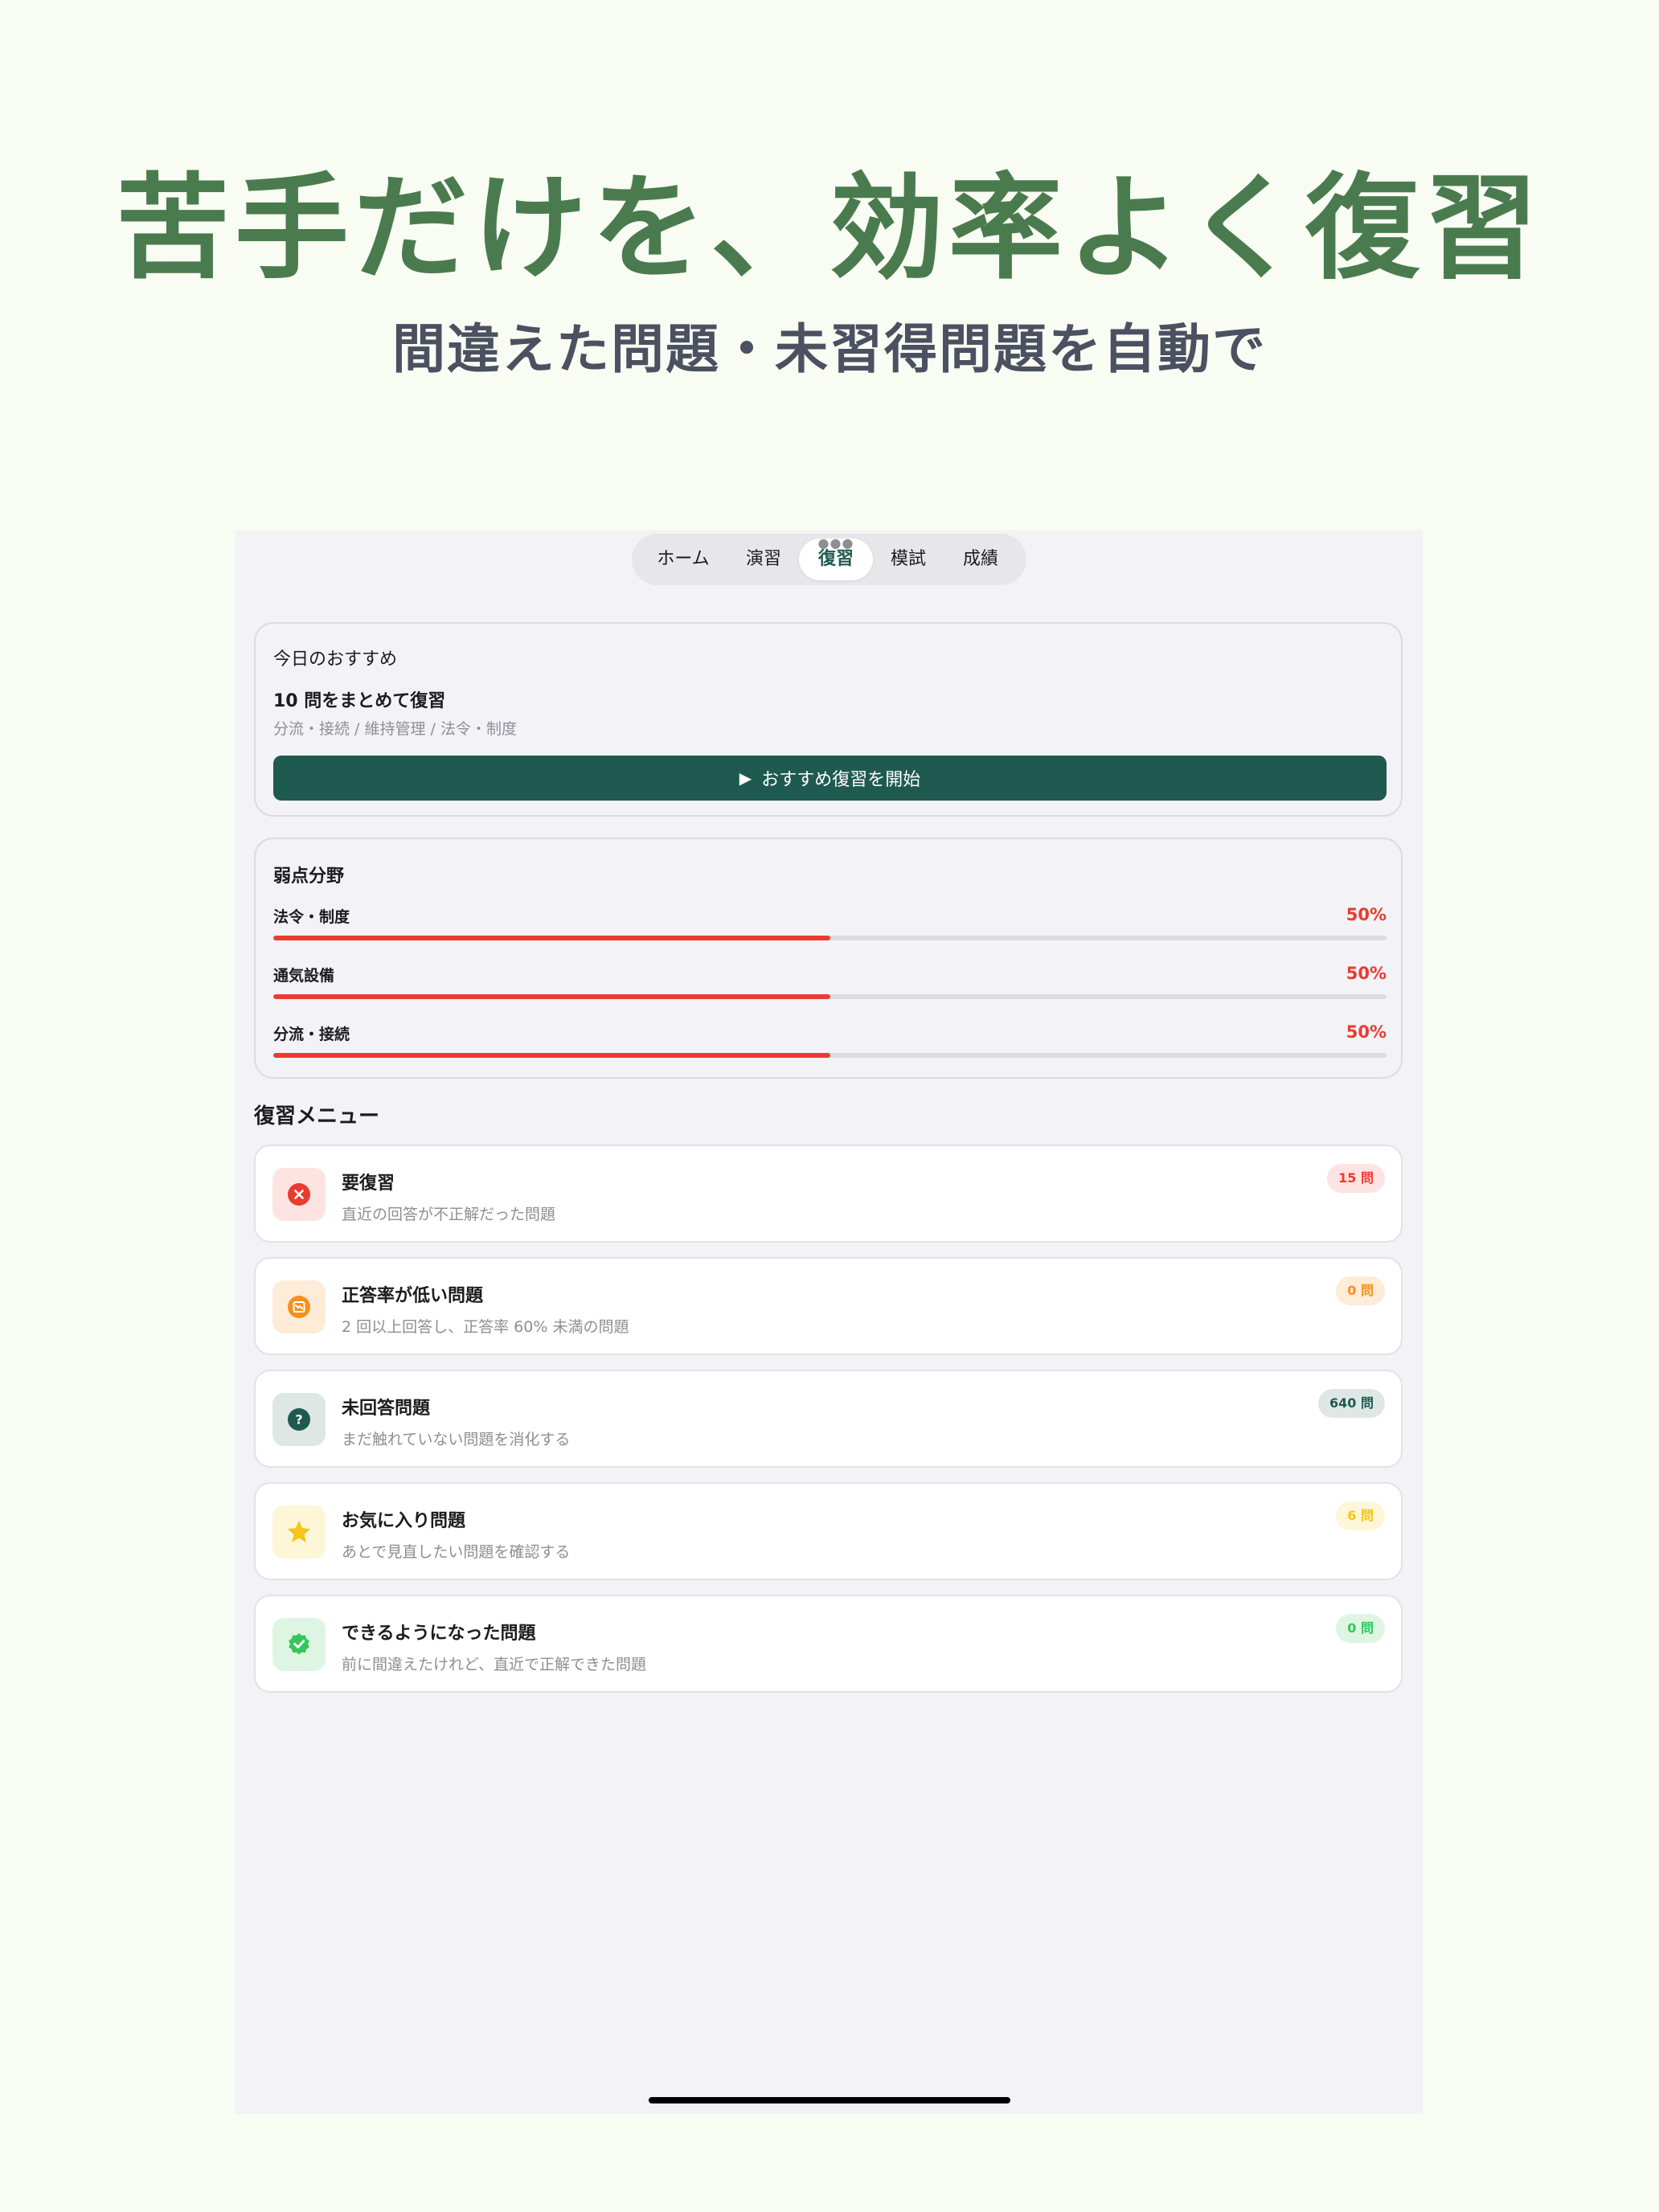  Describe the element at coordinates (359, 701) in the screenshot. I see `recommend-headline: 10 問をまとめて復習` at that location.